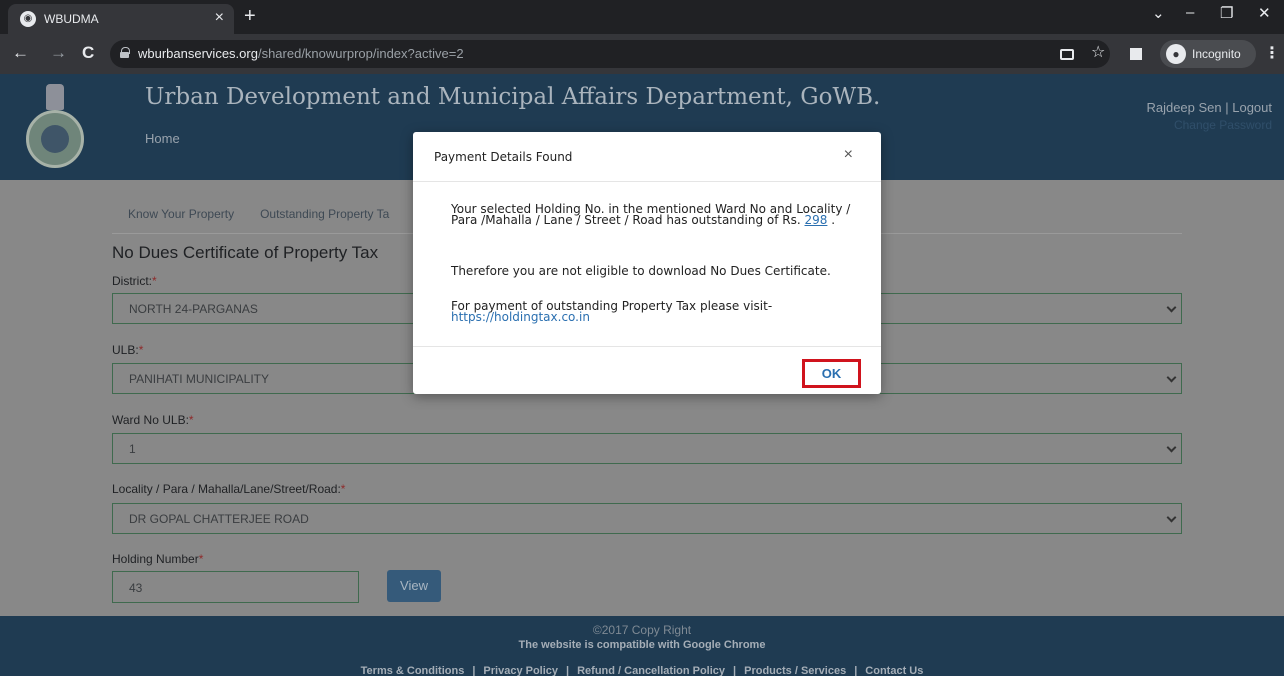 The height and width of the screenshot is (676, 1284). Describe the element at coordinates (894, 670) in the screenshot. I see `footer-link-contact: Contact Us` at that location.